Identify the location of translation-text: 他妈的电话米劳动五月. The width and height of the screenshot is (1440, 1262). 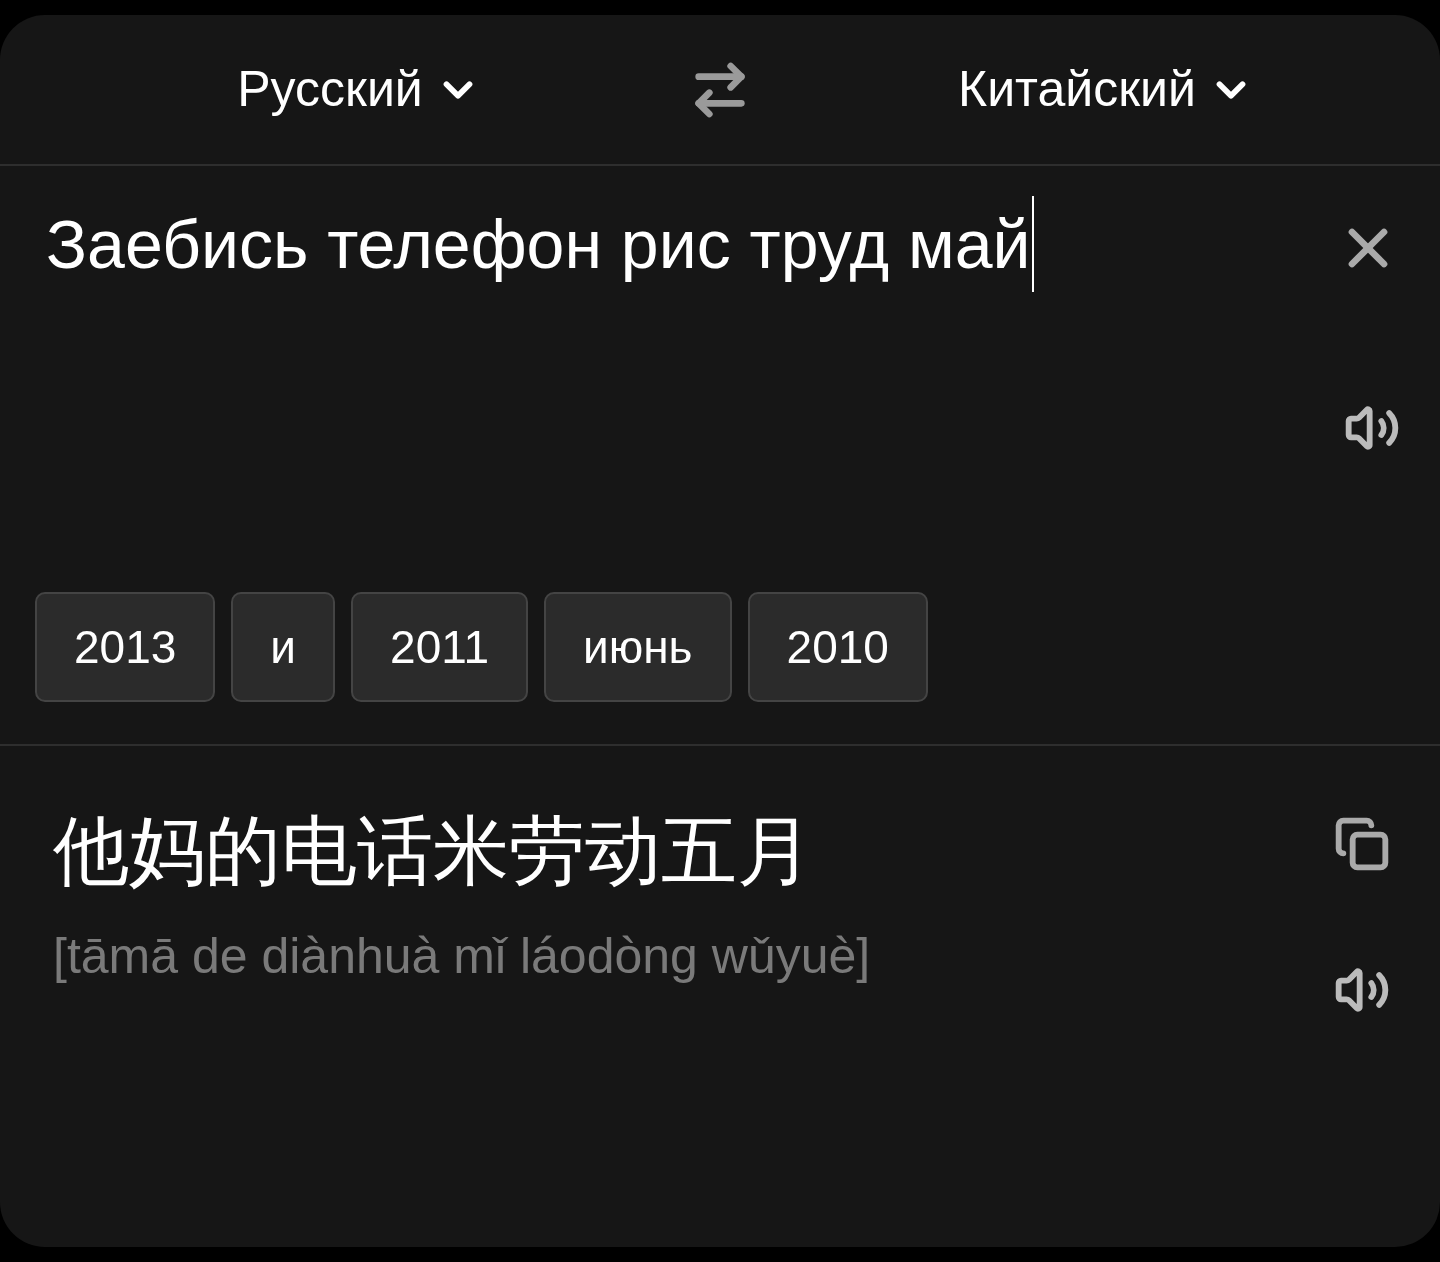
(433, 851).